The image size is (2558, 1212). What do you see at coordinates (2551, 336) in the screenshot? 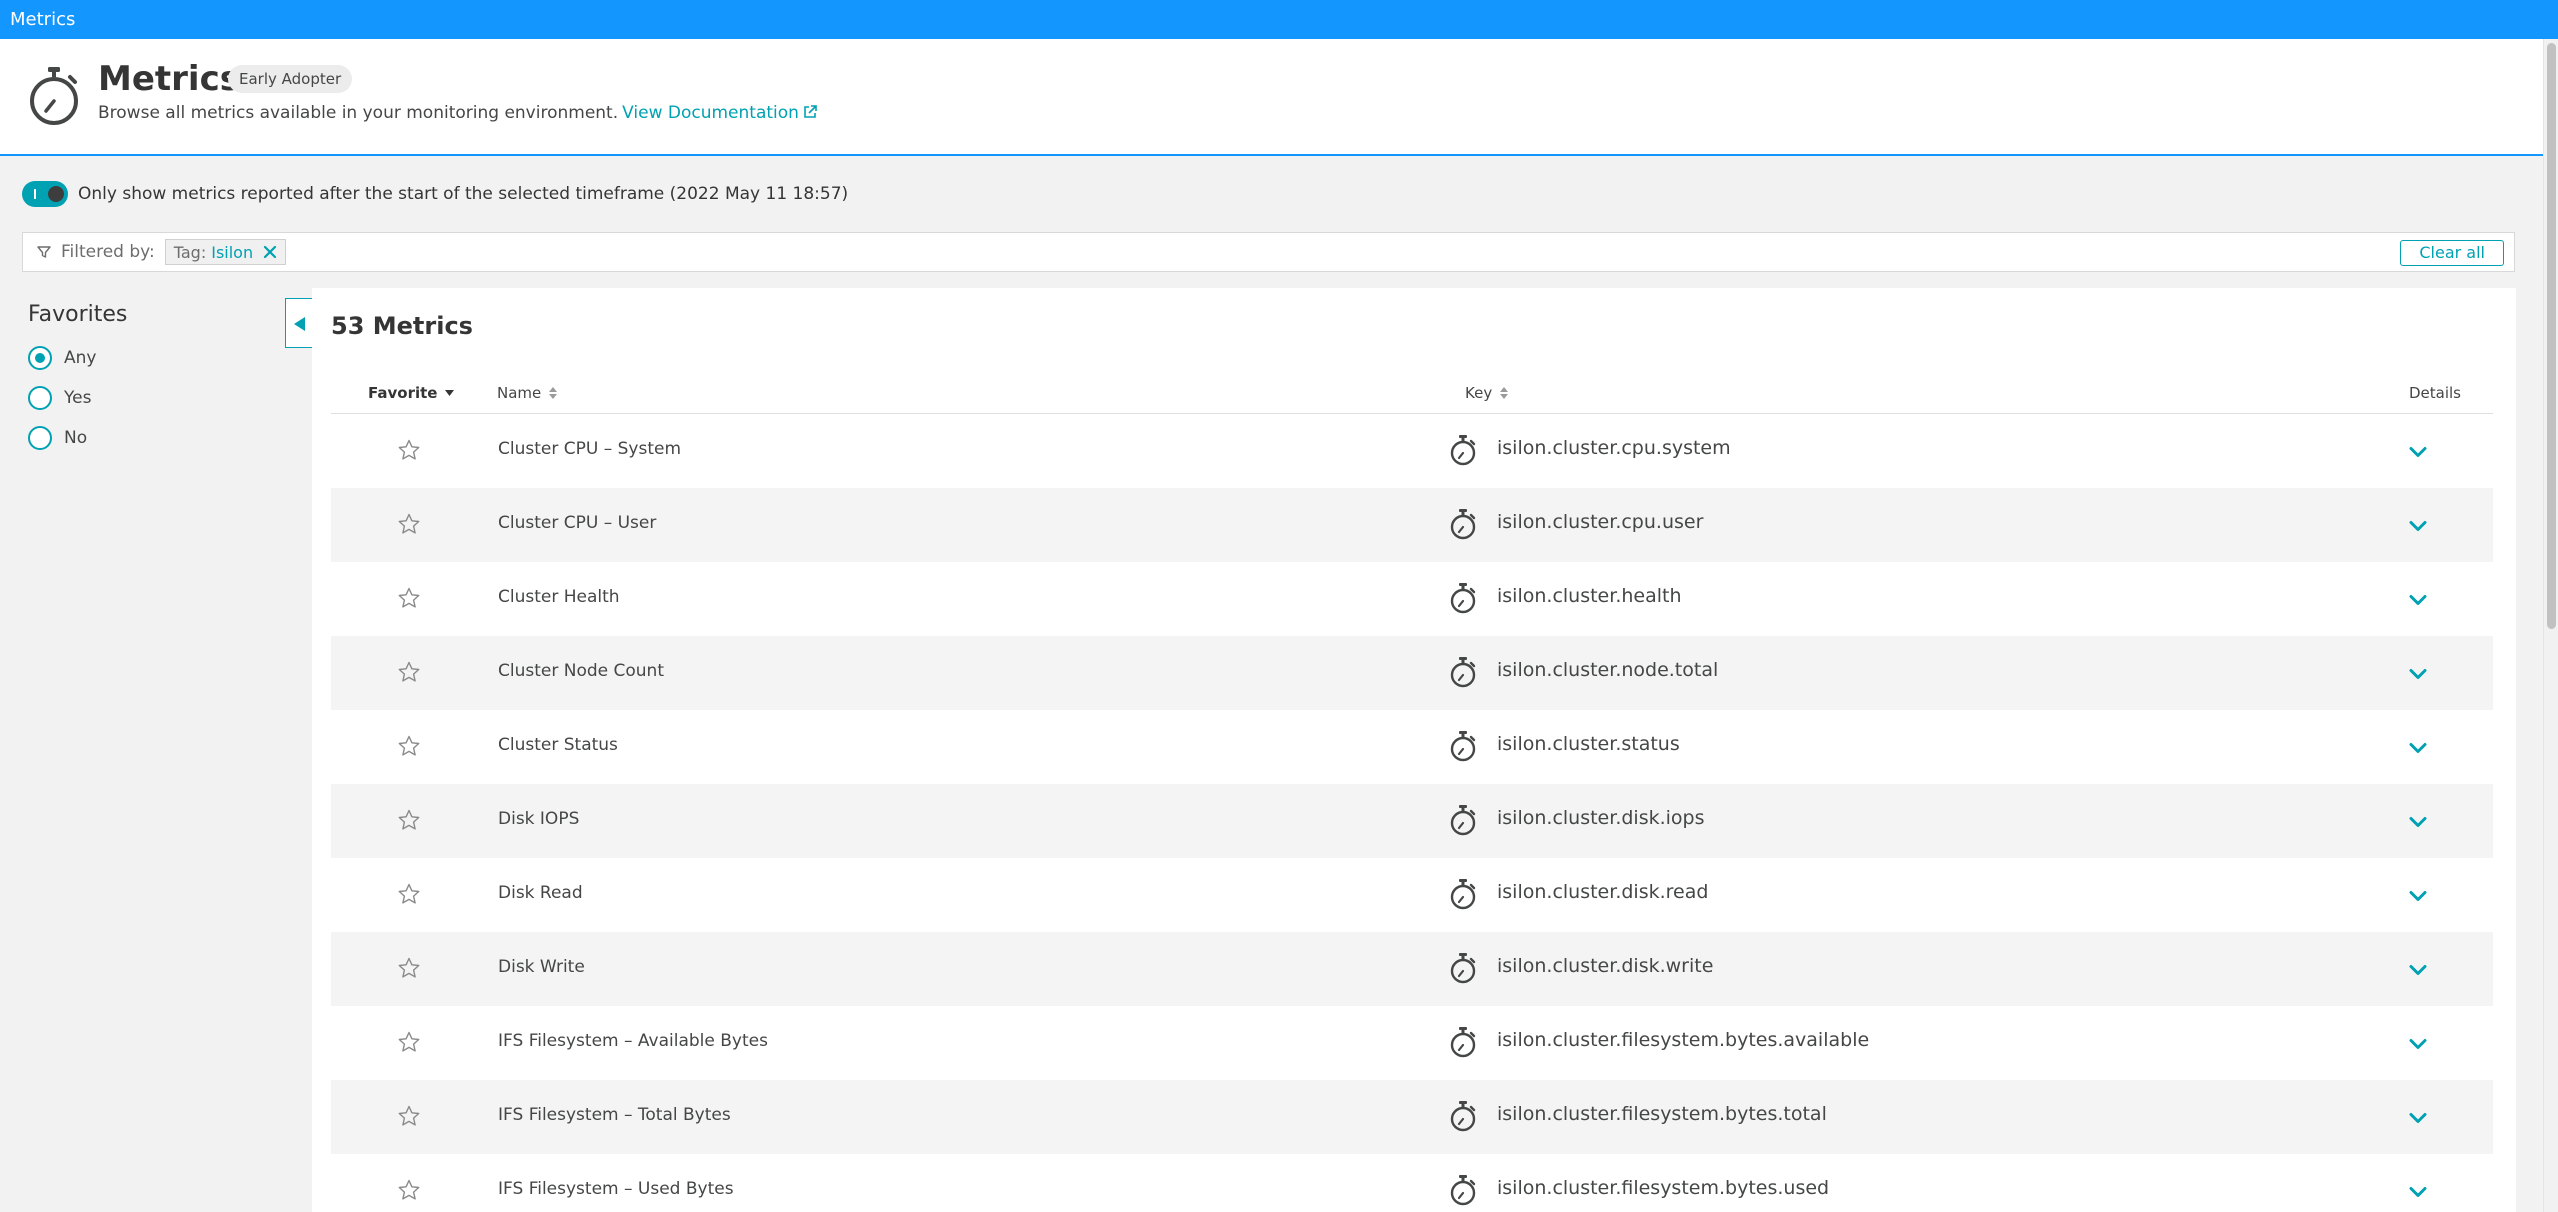
I see `scrollbar-thumb` at bounding box center [2551, 336].